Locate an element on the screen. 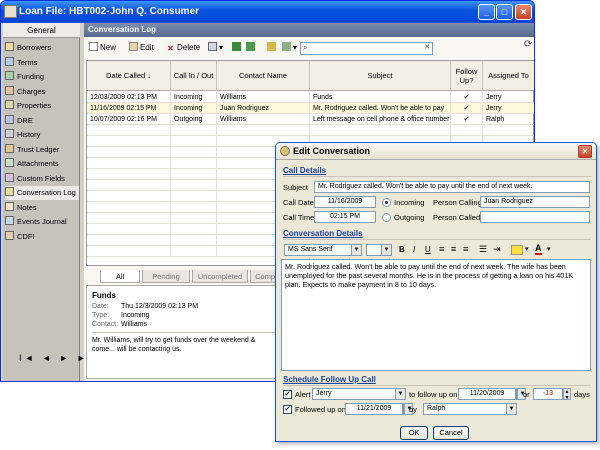 The image size is (600, 450). alert-person-select: Jerry ▼ is located at coordinates (359, 394).